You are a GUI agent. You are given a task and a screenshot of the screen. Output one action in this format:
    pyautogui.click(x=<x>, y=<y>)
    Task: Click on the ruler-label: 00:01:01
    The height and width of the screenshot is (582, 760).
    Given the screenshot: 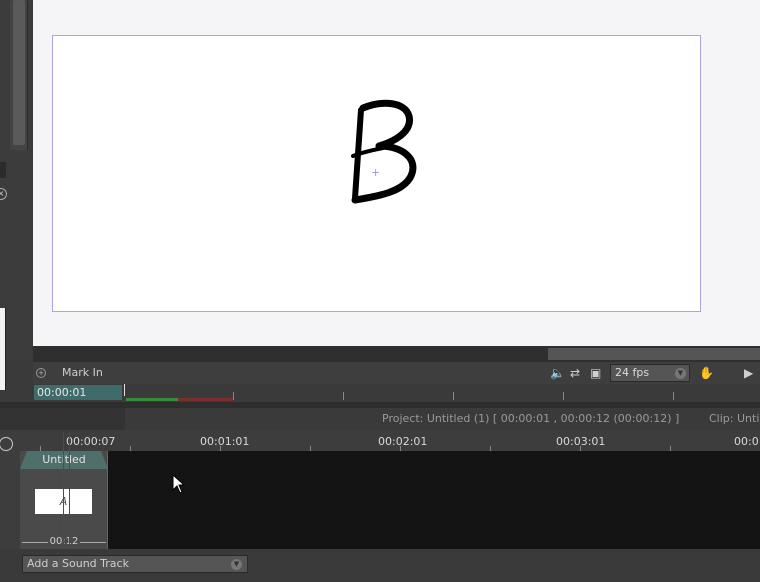 What is the action you would take?
    pyautogui.click(x=225, y=441)
    